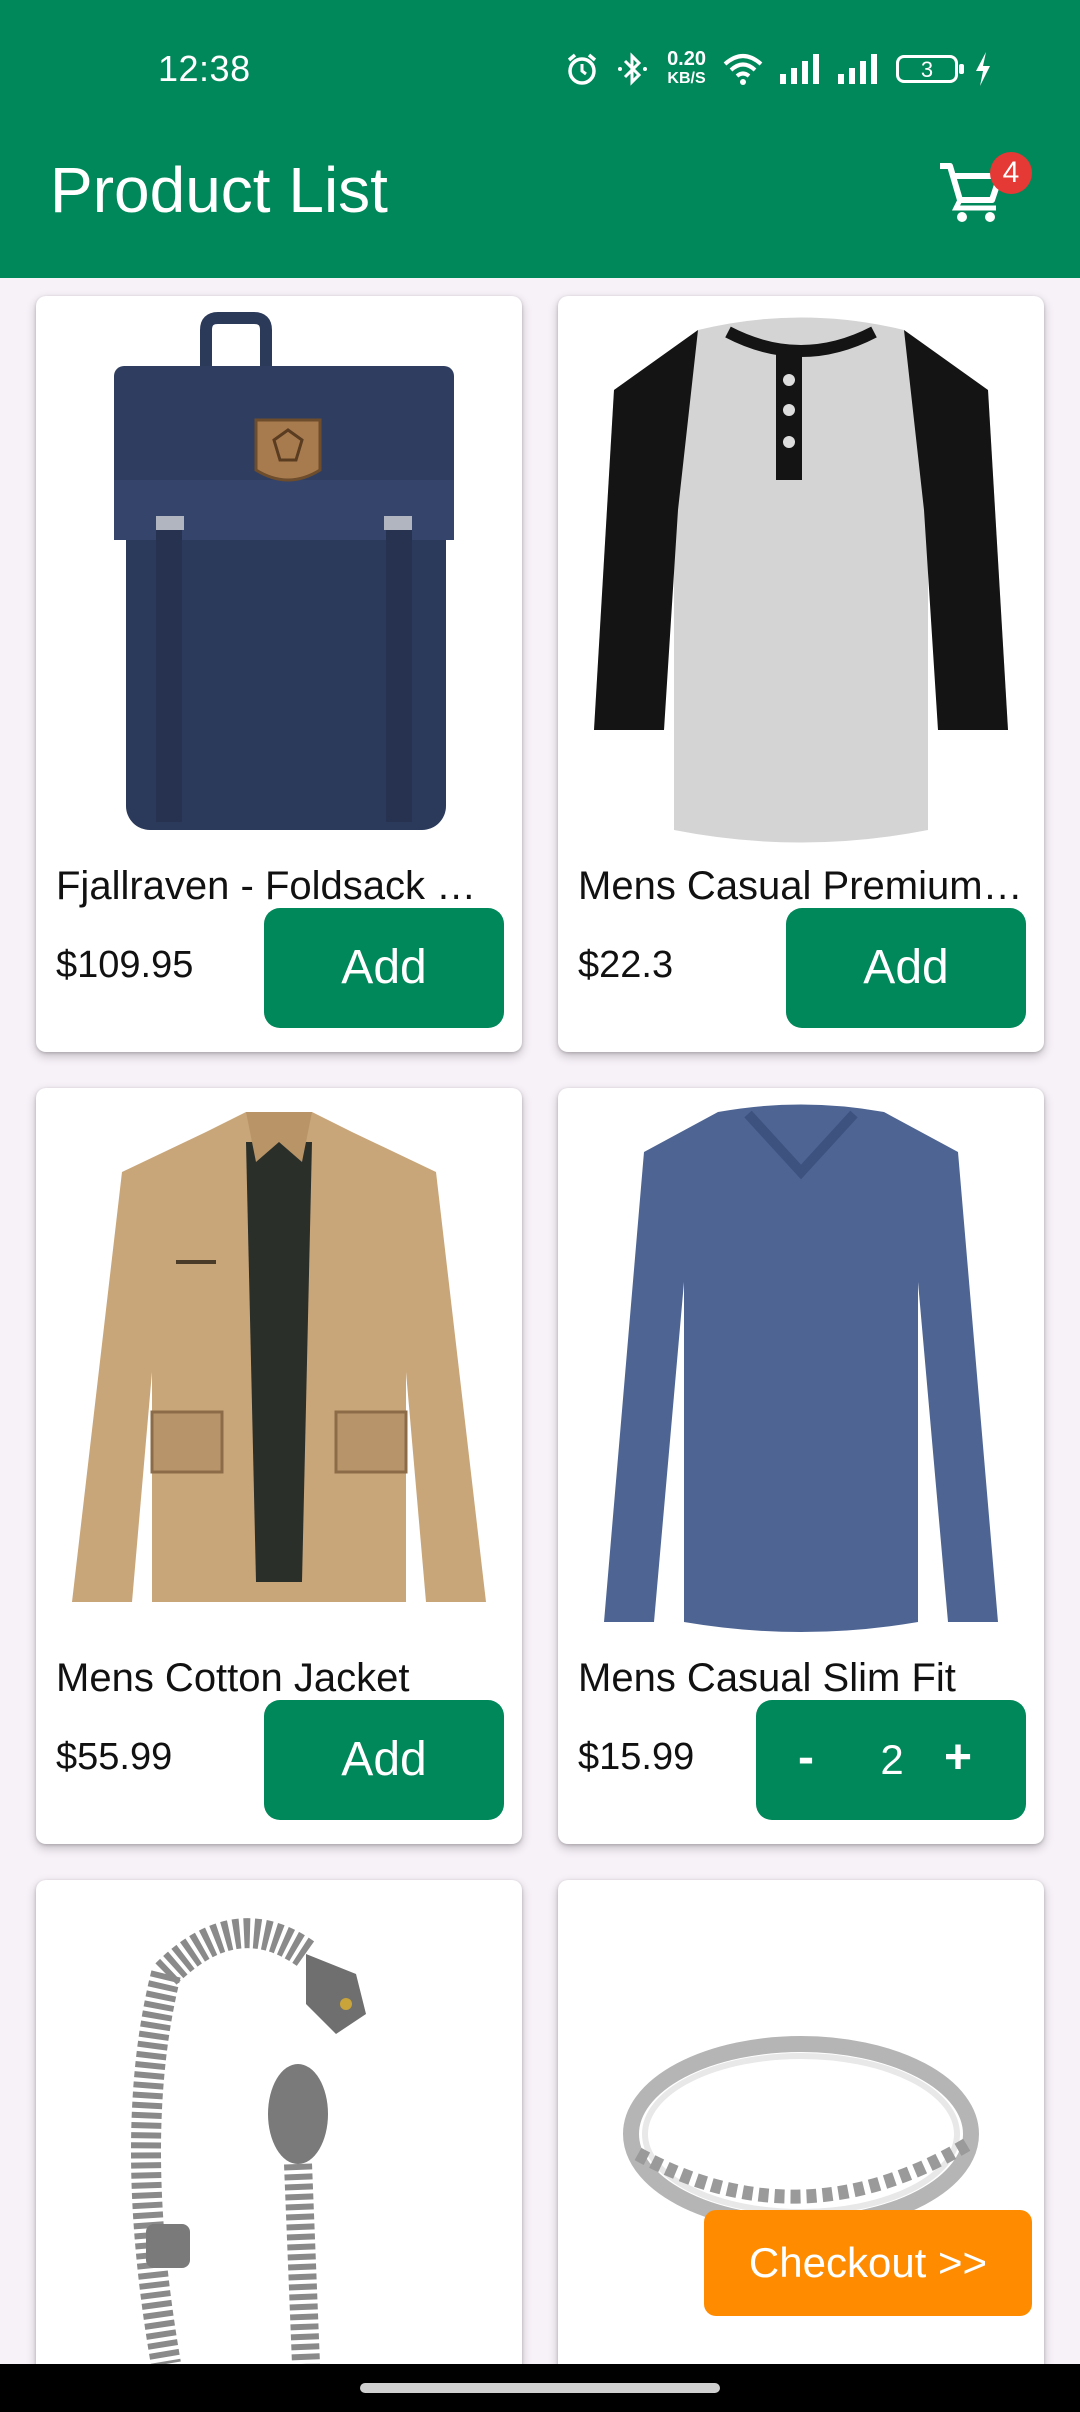 The width and height of the screenshot is (1080, 2412). I want to click on cart-count-badge: 4, so click(1011, 173).